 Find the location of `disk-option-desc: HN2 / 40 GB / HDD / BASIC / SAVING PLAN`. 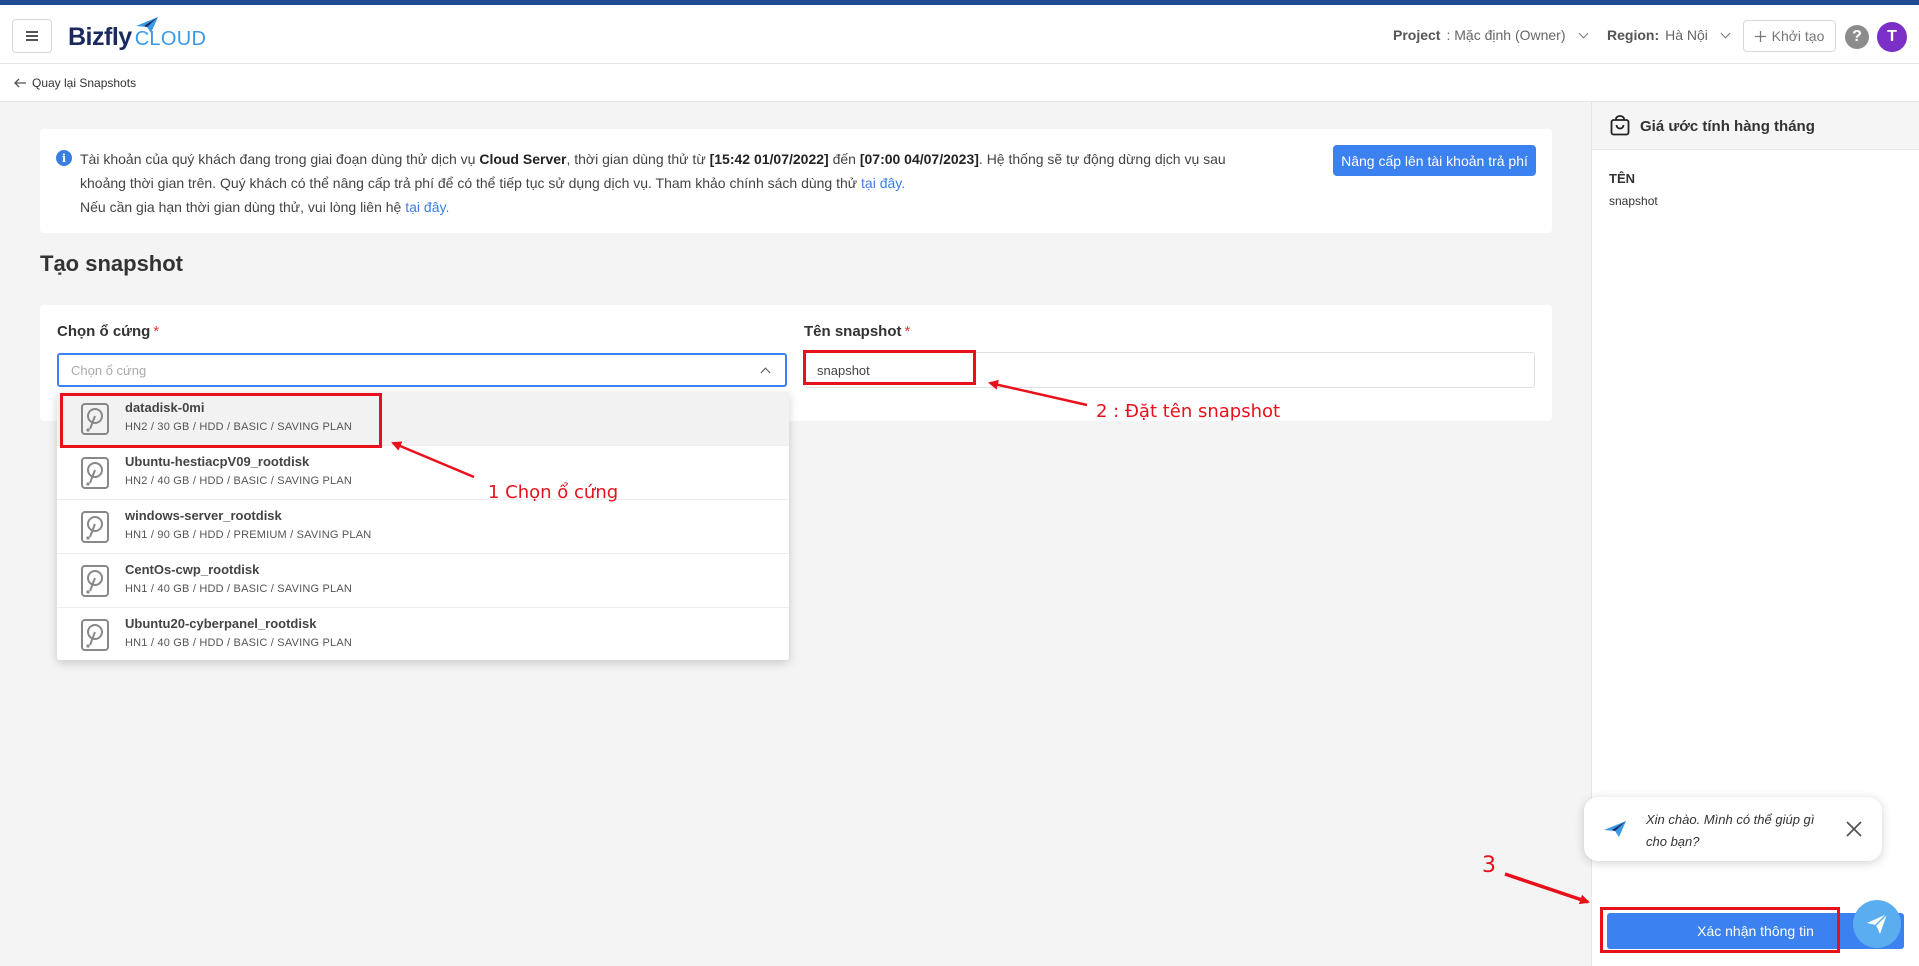

disk-option-desc: HN2 / 40 GB / HDD / BASIC / SAVING PLAN is located at coordinates (239, 481).